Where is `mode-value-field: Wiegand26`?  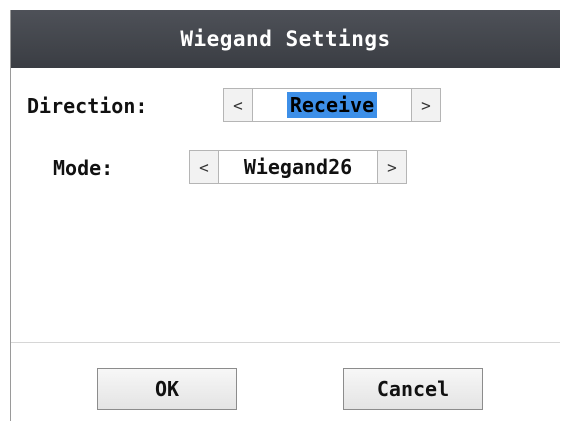
mode-value-field: Wiegand26 is located at coordinates (298, 167).